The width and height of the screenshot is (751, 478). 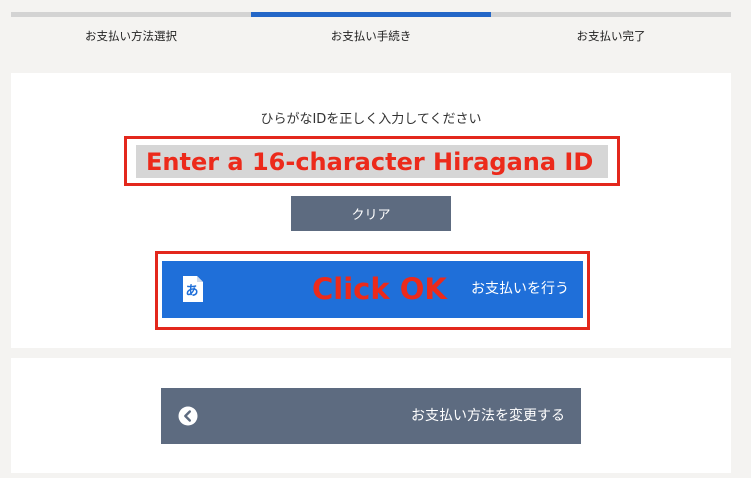 What do you see at coordinates (520, 289) in the screenshot?
I see `pay-button-label: お支払いを行う` at bounding box center [520, 289].